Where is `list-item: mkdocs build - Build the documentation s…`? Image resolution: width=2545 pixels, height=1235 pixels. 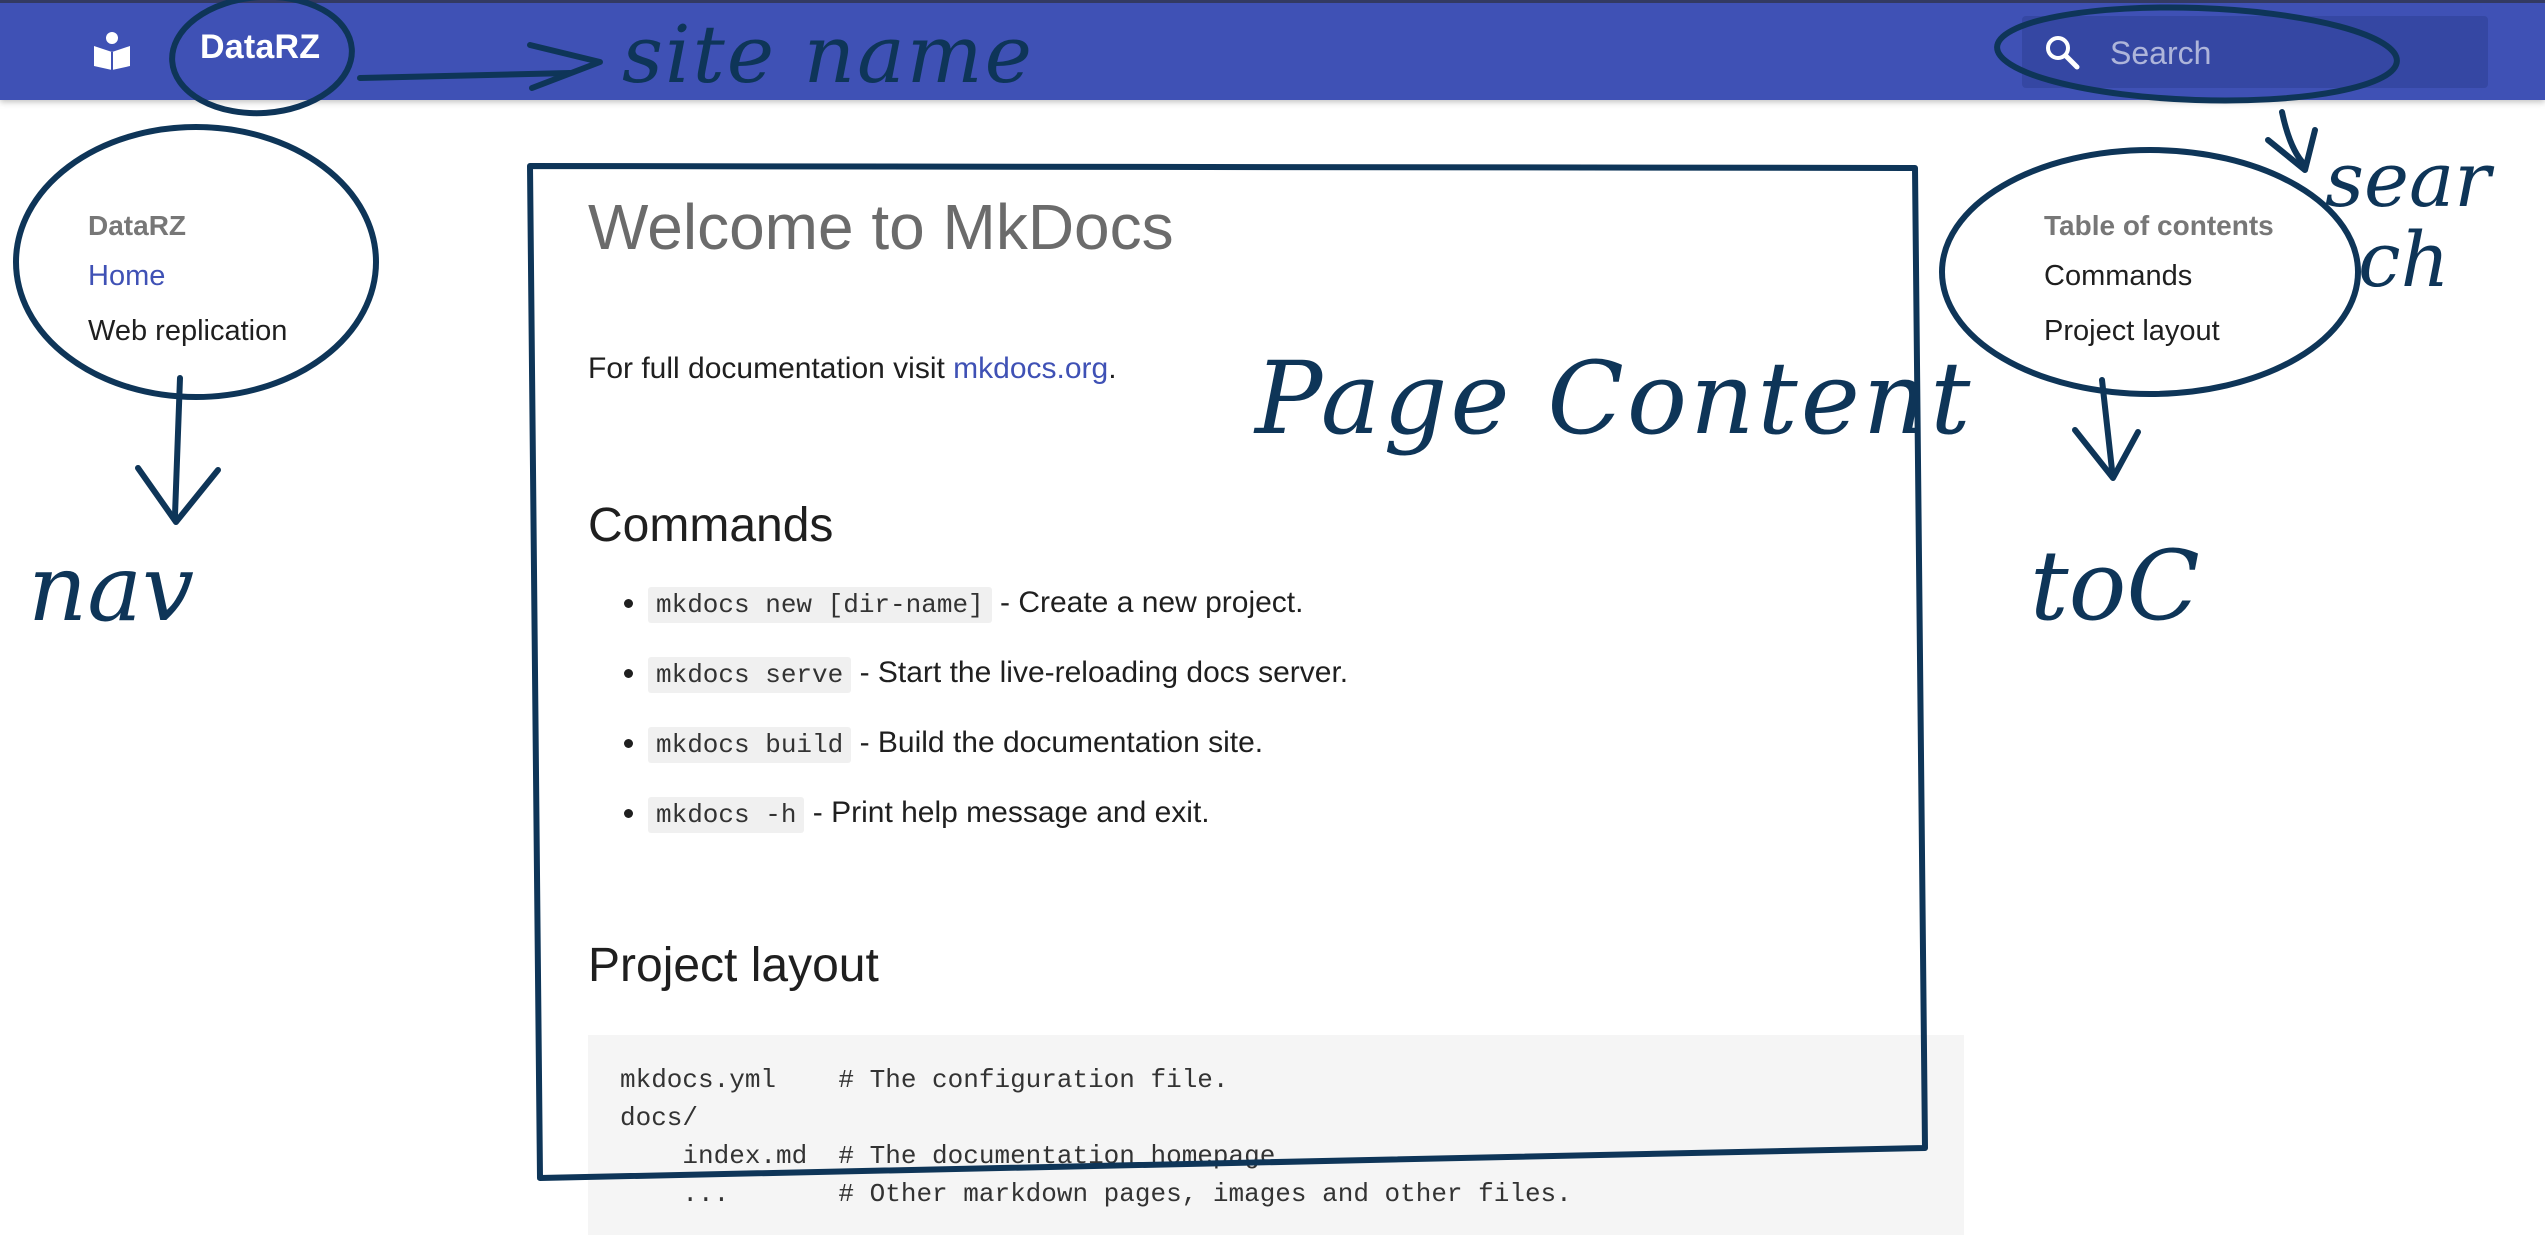
list-item: mkdocs build - Build the documentation s… is located at coordinates (998, 744).